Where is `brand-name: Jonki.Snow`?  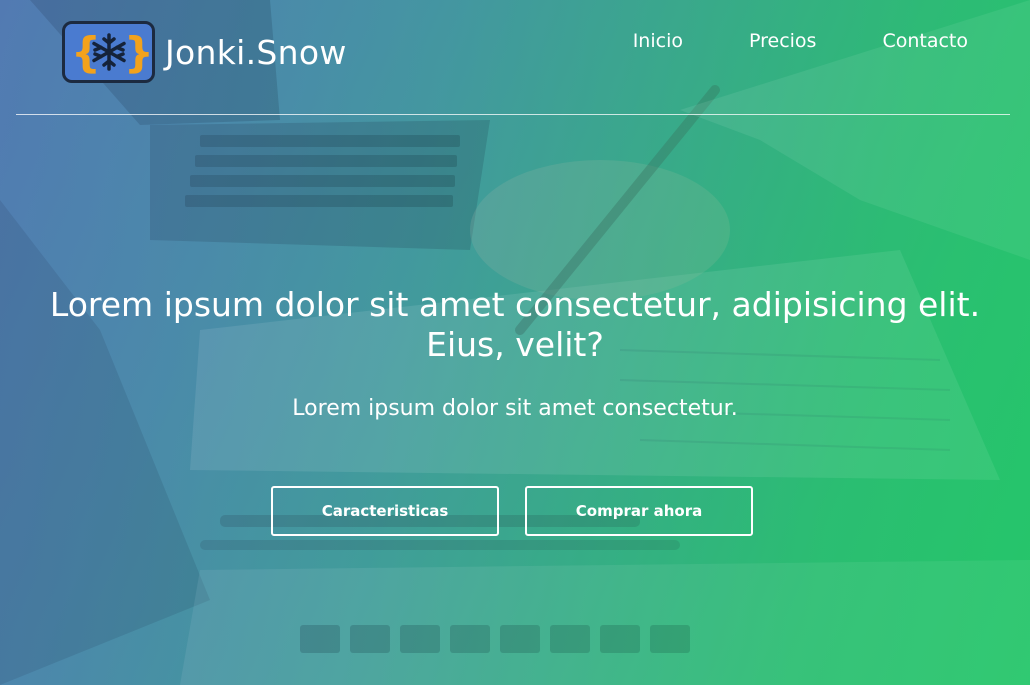 brand-name: Jonki.Snow is located at coordinates (256, 52).